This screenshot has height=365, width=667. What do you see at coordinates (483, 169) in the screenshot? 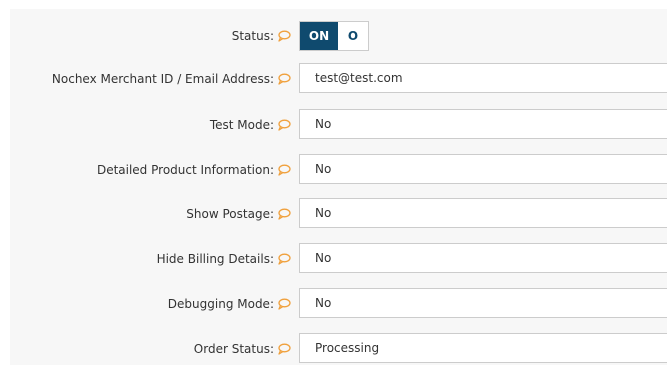
I see `product-info-select: No` at bounding box center [483, 169].